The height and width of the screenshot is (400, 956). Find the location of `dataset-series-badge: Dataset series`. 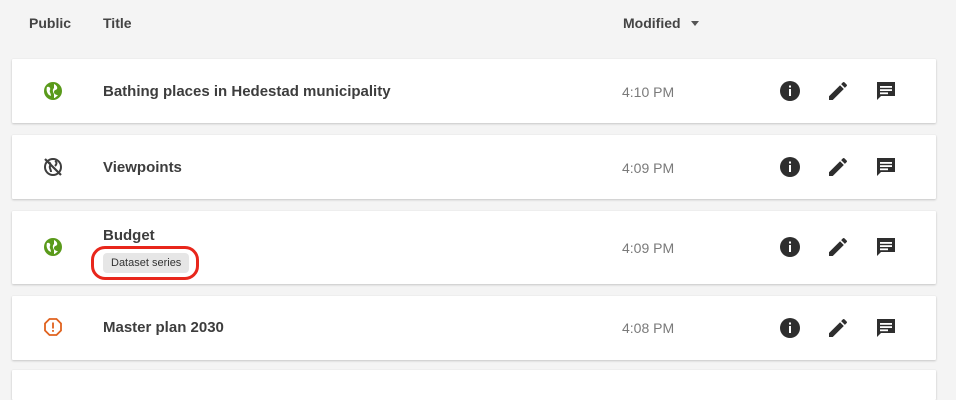

dataset-series-badge: Dataset series is located at coordinates (146, 263).